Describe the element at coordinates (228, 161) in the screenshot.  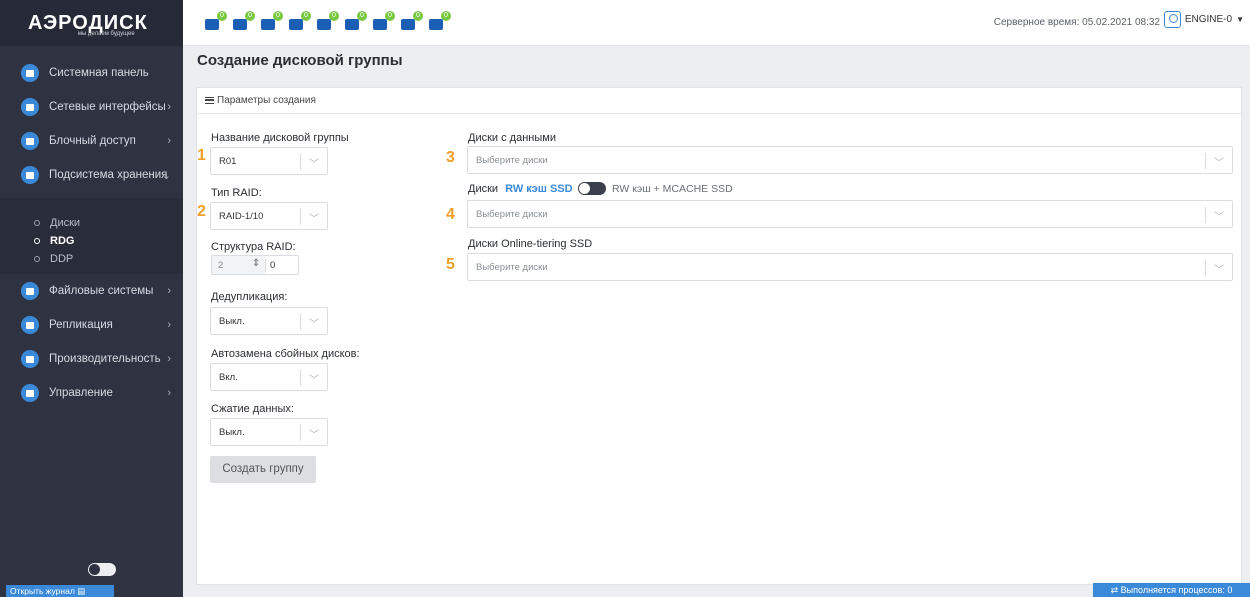
I see `select-value: R01` at that location.